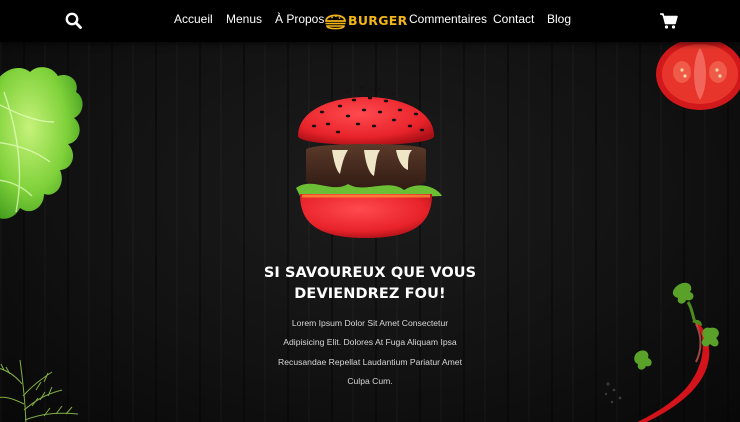 This screenshot has height=422, width=740. What do you see at coordinates (669, 21) in the screenshot?
I see `shopping-cart-icon` at bounding box center [669, 21].